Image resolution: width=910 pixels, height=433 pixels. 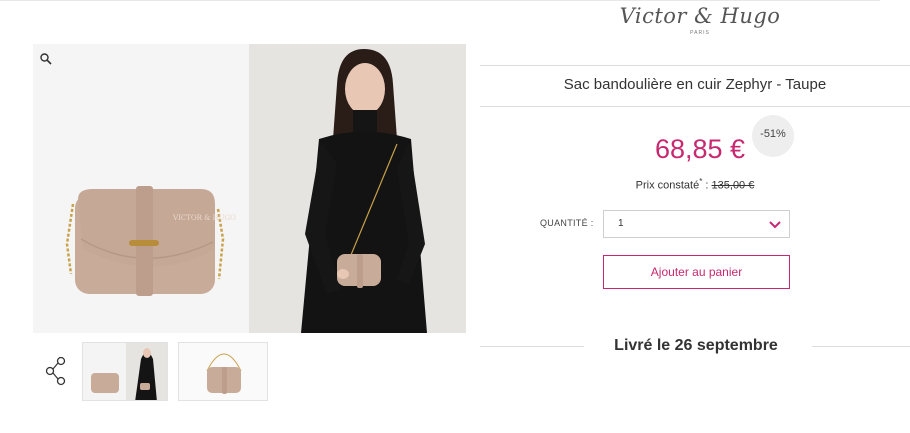 What do you see at coordinates (773, 136) in the screenshot?
I see `discount-badge: -51%` at bounding box center [773, 136].